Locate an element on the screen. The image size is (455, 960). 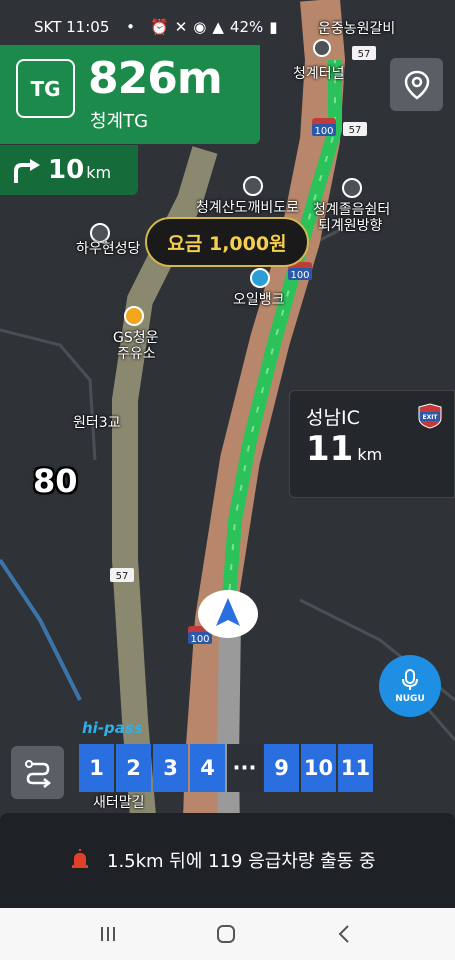
back-icon is located at coordinates (343, 934).